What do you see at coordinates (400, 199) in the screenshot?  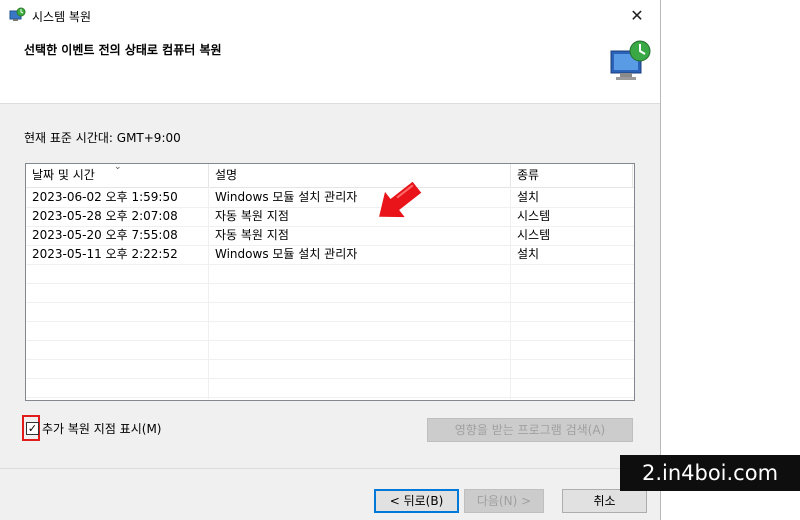 I see `red-arrow-icon` at bounding box center [400, 199].